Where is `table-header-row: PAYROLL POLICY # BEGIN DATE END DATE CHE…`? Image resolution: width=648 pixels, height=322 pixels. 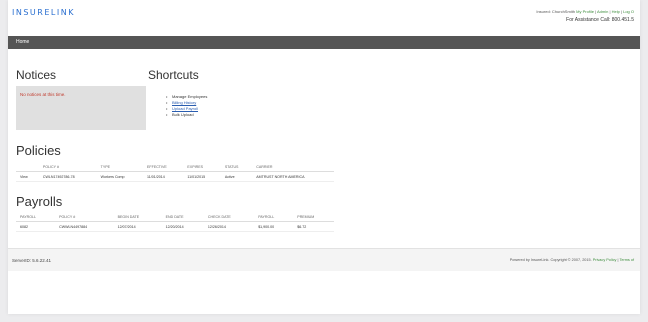
table-header-row: PAYROLL POLICY # BEGIN DATE END DATE CHE… is located at coordinates (175, 217).